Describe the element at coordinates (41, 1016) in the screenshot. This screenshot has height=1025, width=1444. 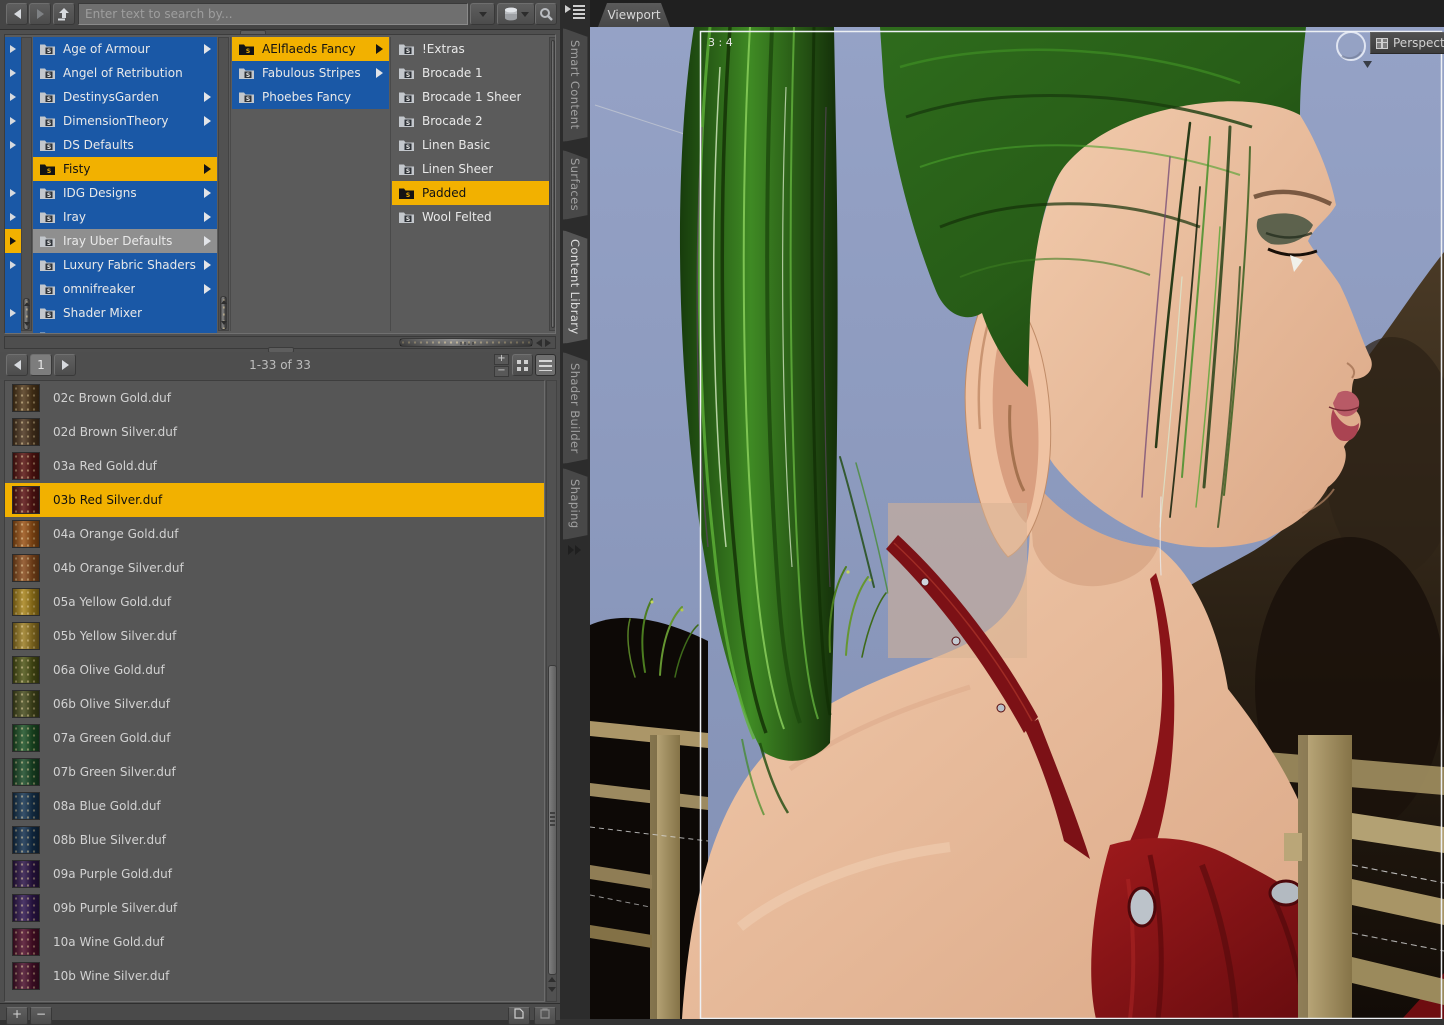
I see `remove-button: −` at that location.